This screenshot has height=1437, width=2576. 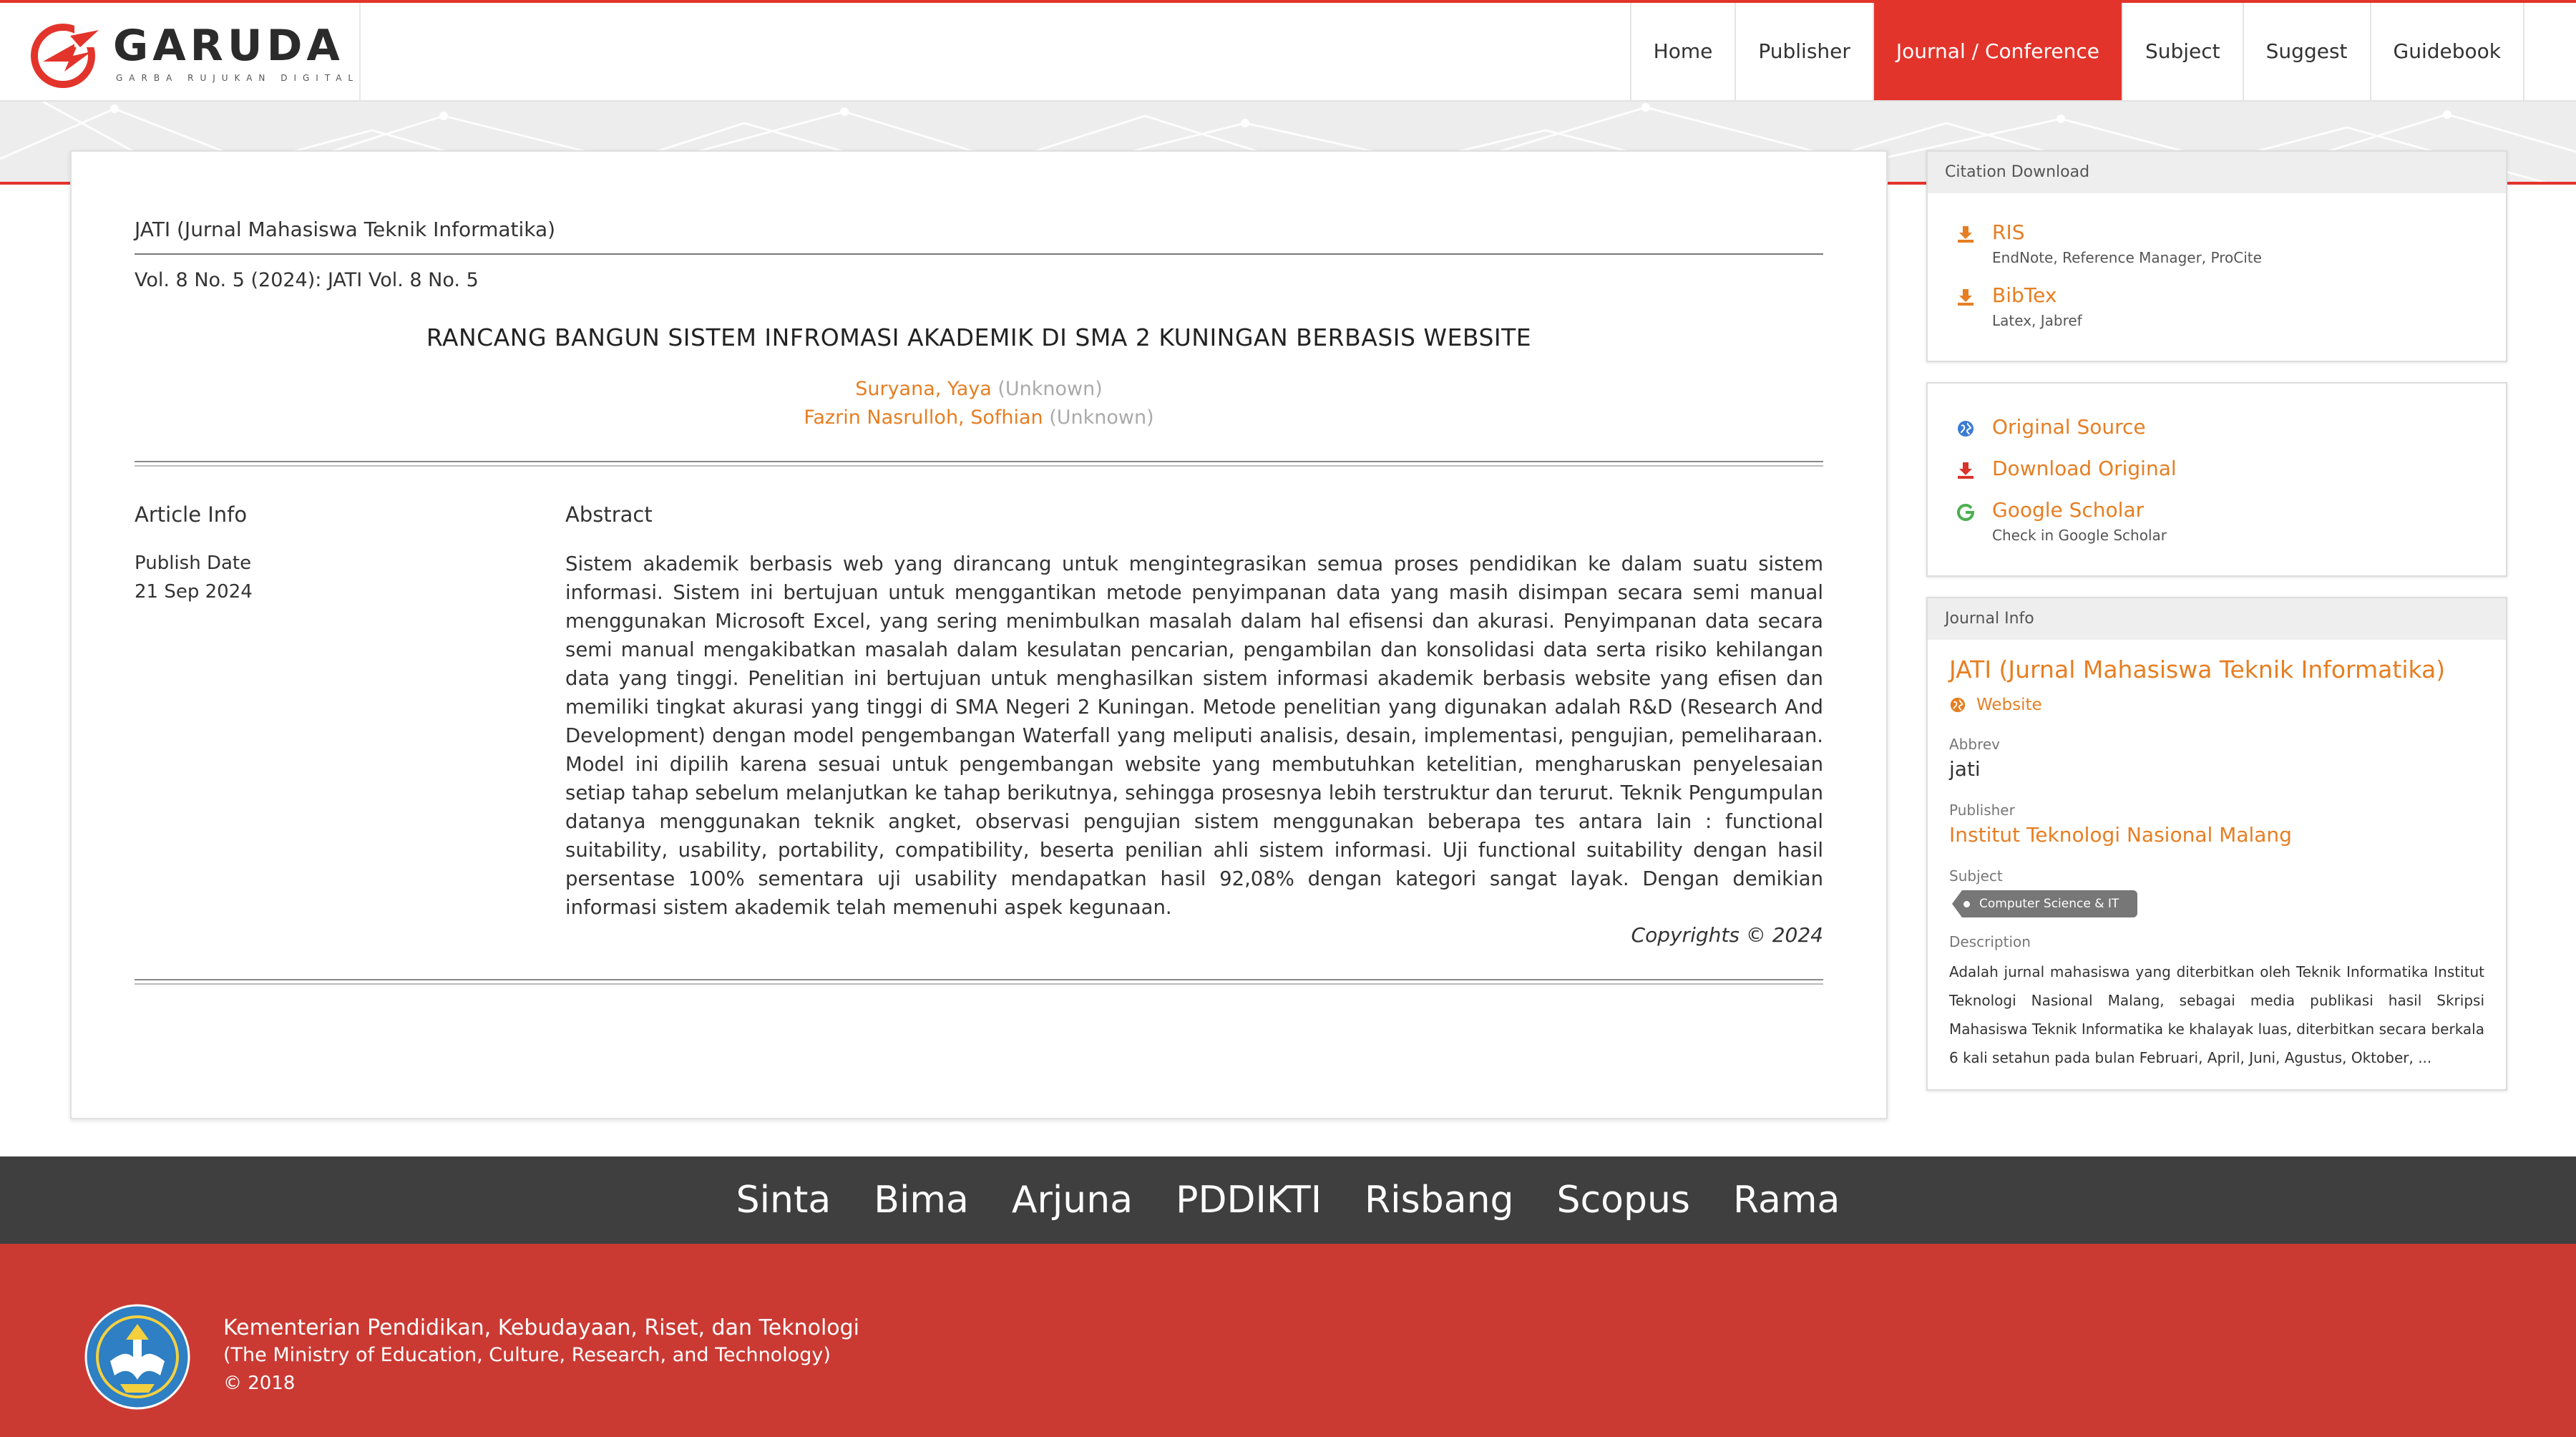 I want to click on abbrev-label: Abbrev, so click(x=1974, y=744).